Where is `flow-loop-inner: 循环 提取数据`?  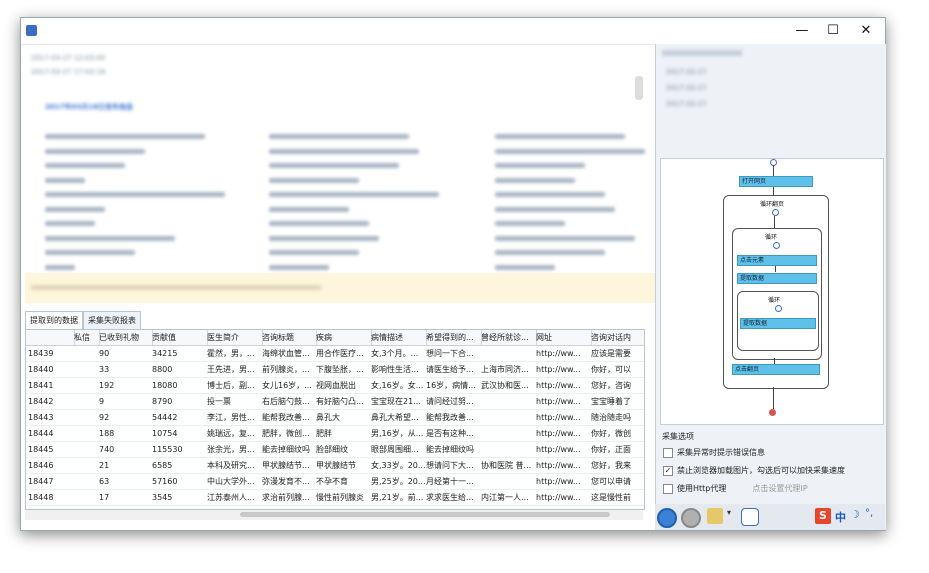 flow-loop-inner: 循环 提取数据 is located at coordinates (778, 321).